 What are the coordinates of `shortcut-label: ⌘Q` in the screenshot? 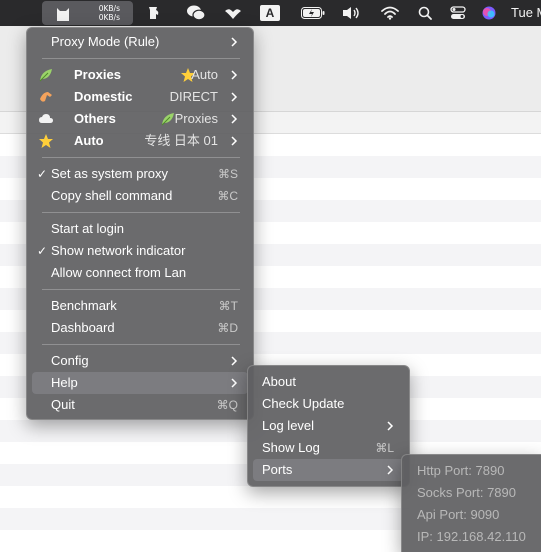 It's located at (227, 405).